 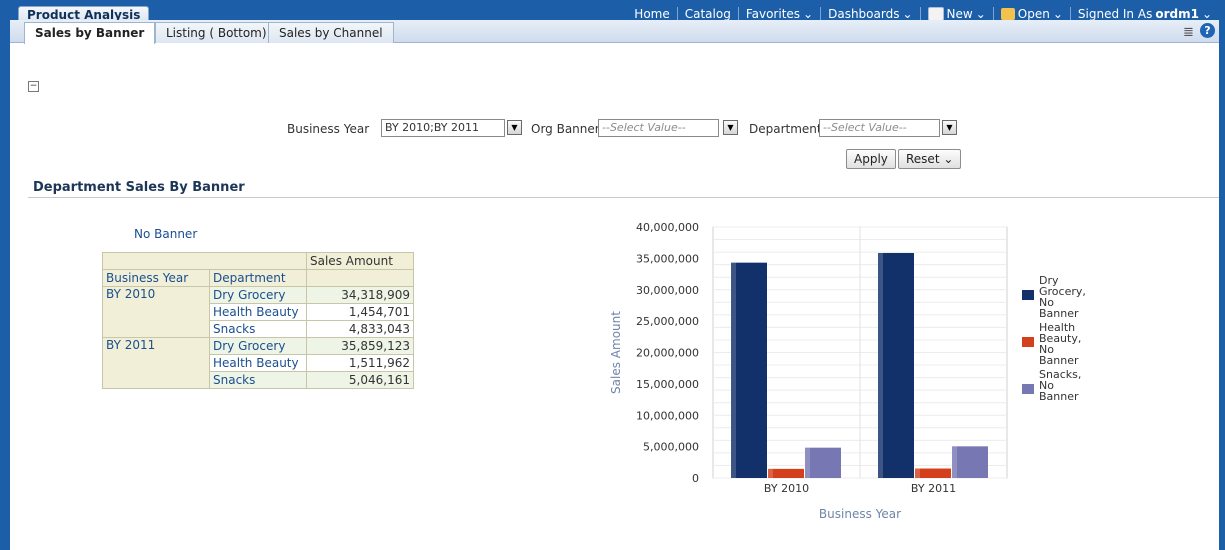 I want to click on y-tick-label: 0, so click(x=695, y=478).